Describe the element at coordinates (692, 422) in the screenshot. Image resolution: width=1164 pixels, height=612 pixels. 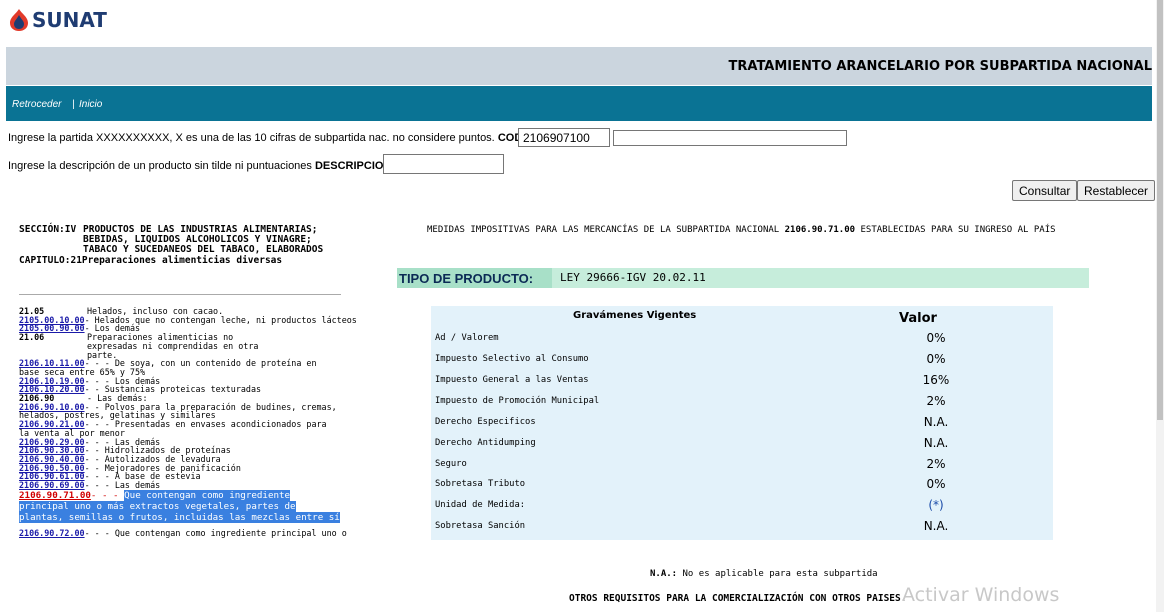
I see `gravamen-row: Derecho Especificos N.A.` at that location.